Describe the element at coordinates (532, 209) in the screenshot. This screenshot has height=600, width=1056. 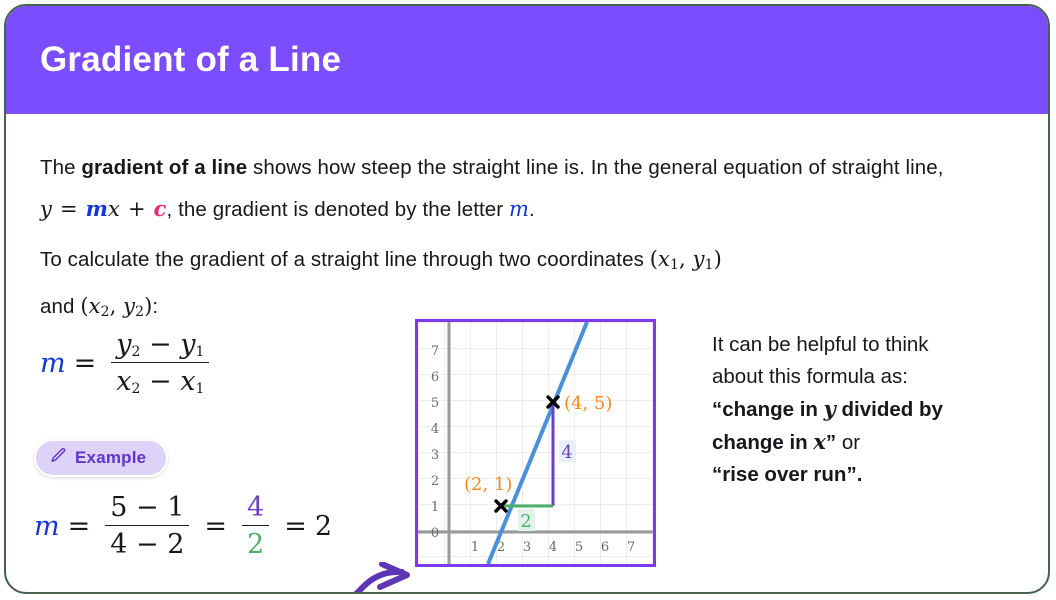
I see `intro-text-d: .` at that location.